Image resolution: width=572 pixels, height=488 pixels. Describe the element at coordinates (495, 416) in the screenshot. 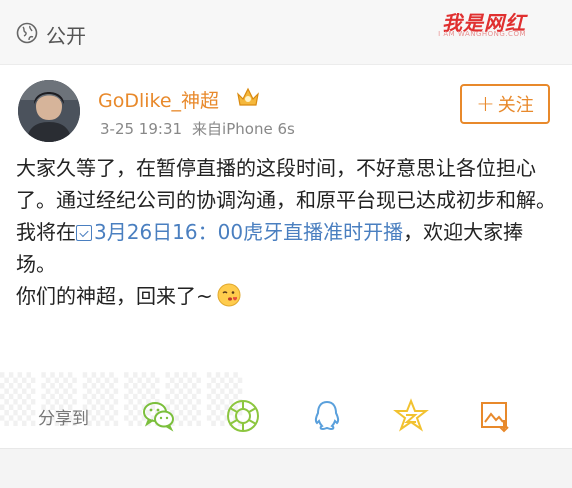

I see `save-image-icon` at that location.